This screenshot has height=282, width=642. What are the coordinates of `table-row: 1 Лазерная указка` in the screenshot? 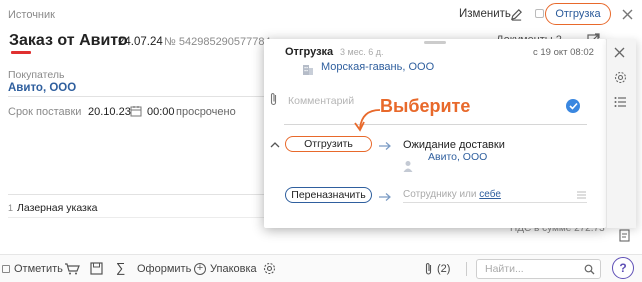 It's located at (53, 208).